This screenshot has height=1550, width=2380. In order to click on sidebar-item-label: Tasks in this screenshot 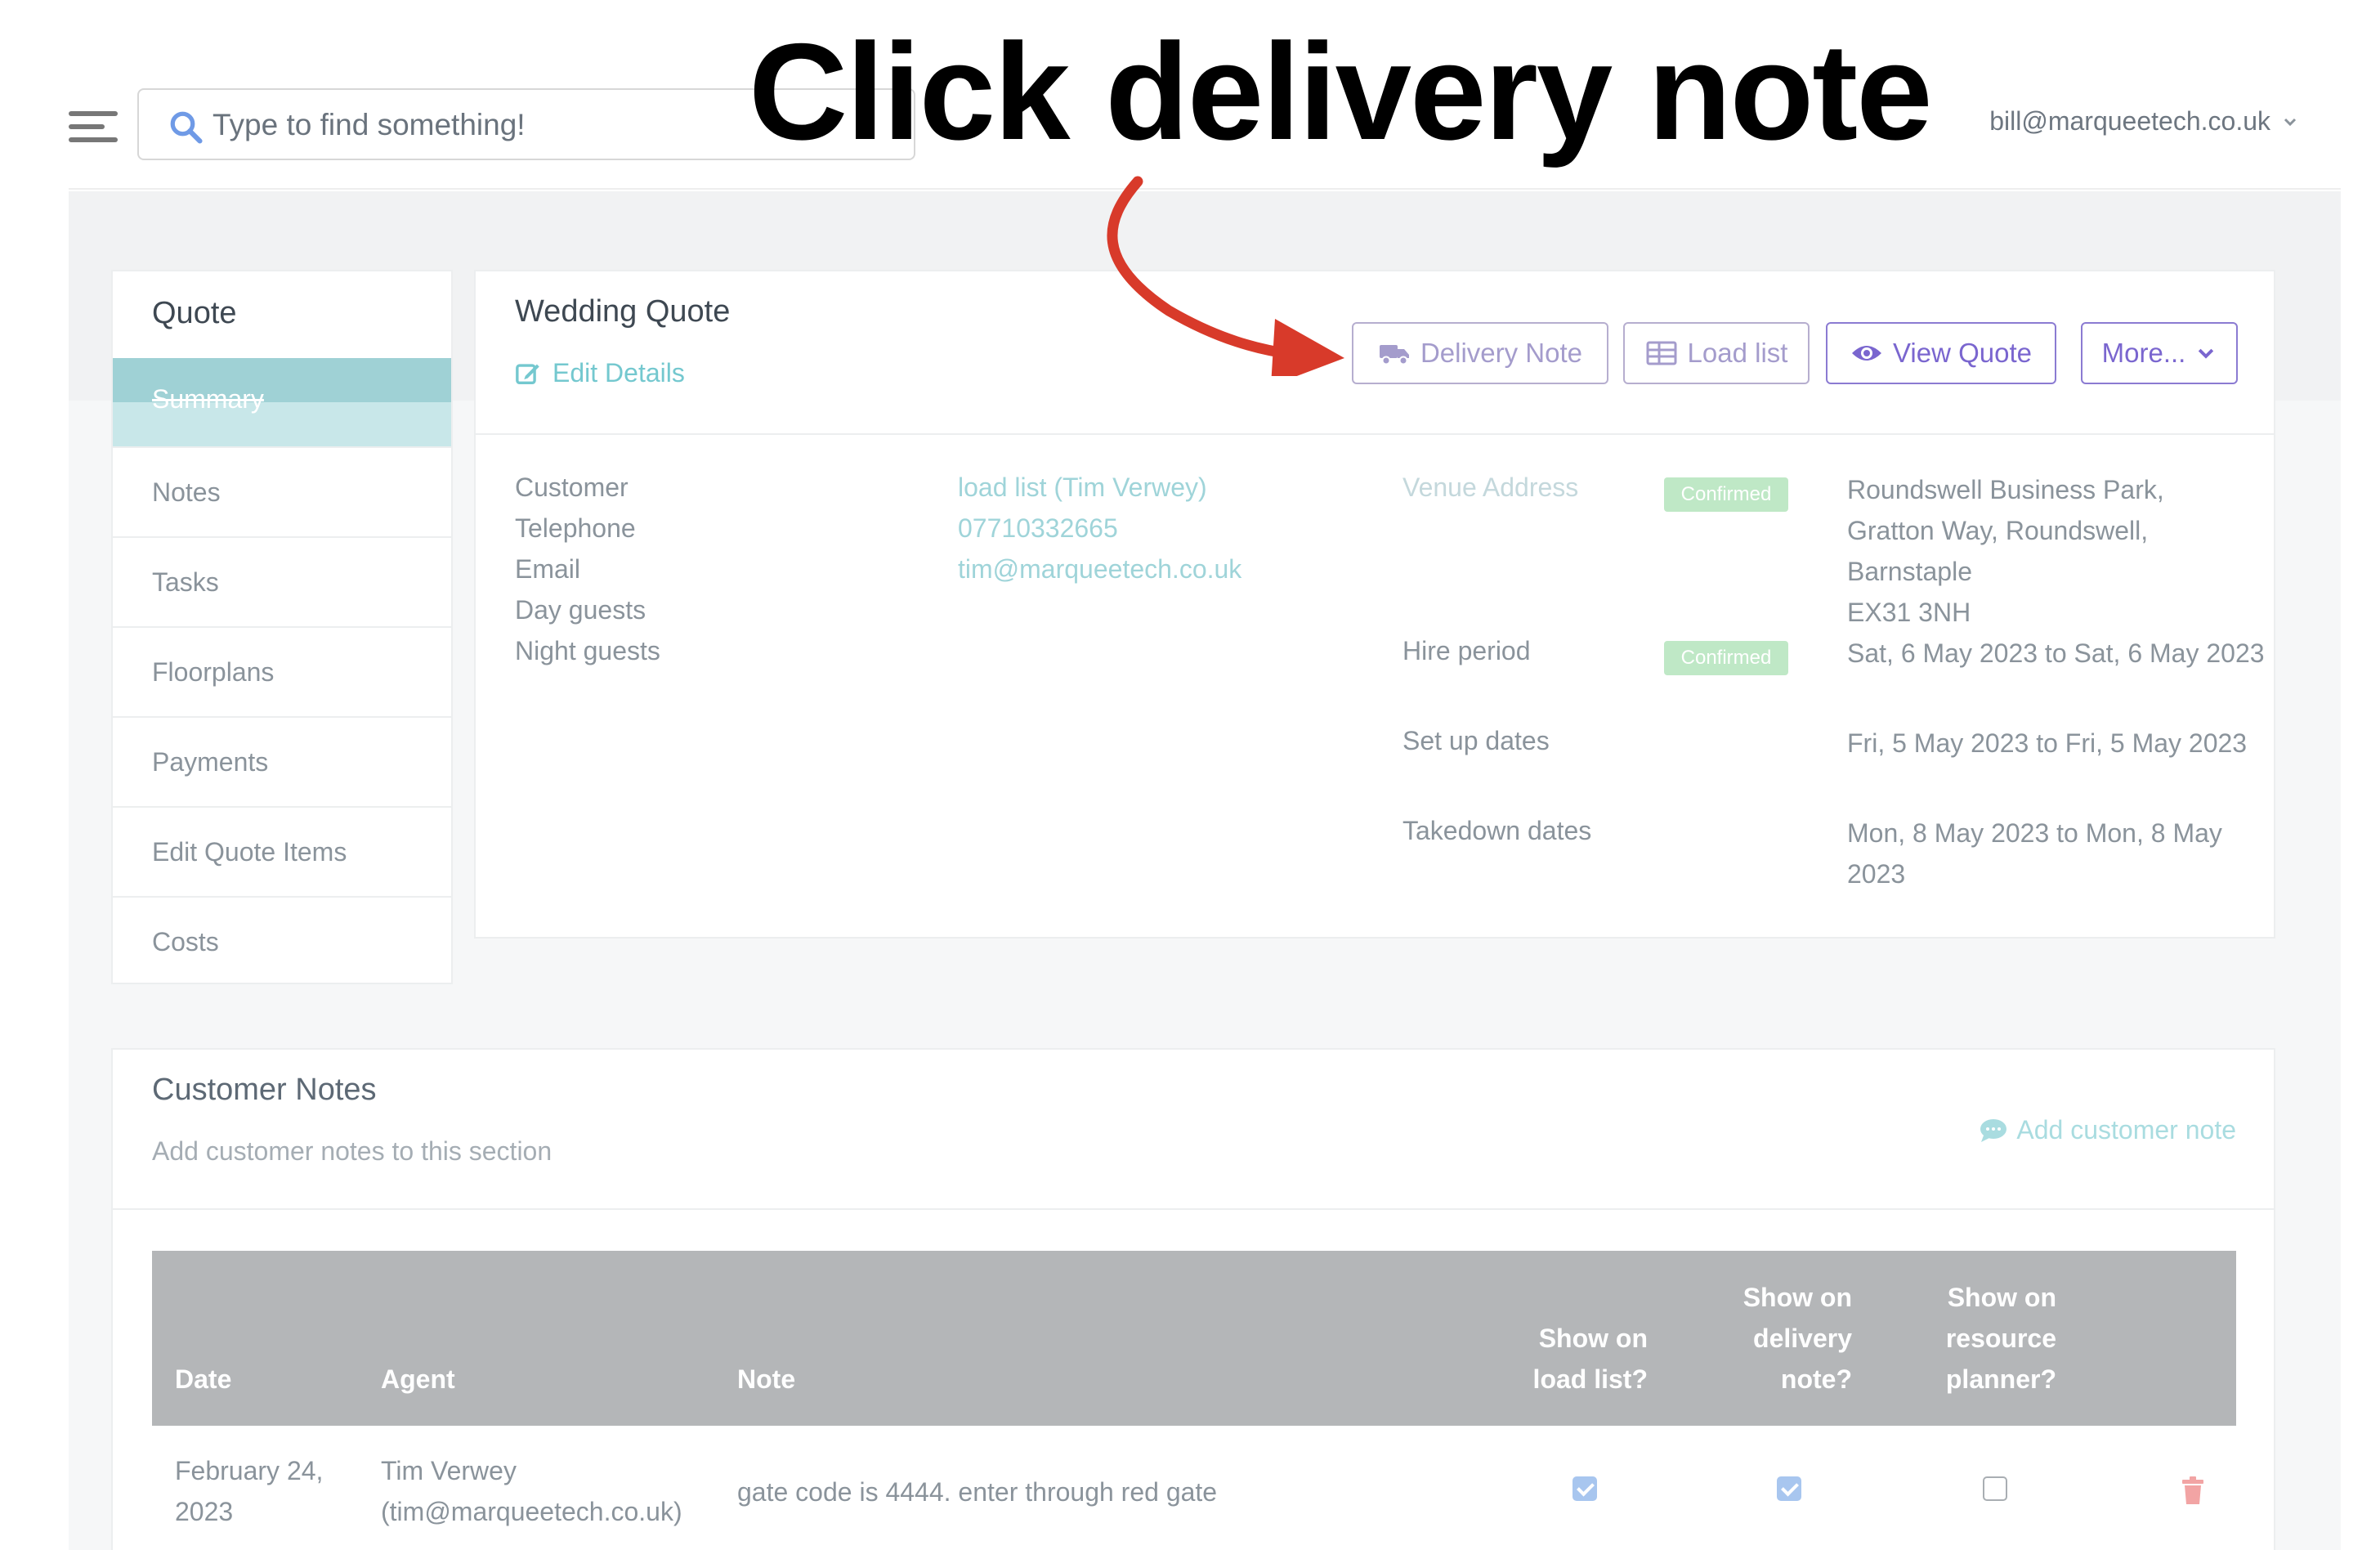, I will do `click(185, 582)`.